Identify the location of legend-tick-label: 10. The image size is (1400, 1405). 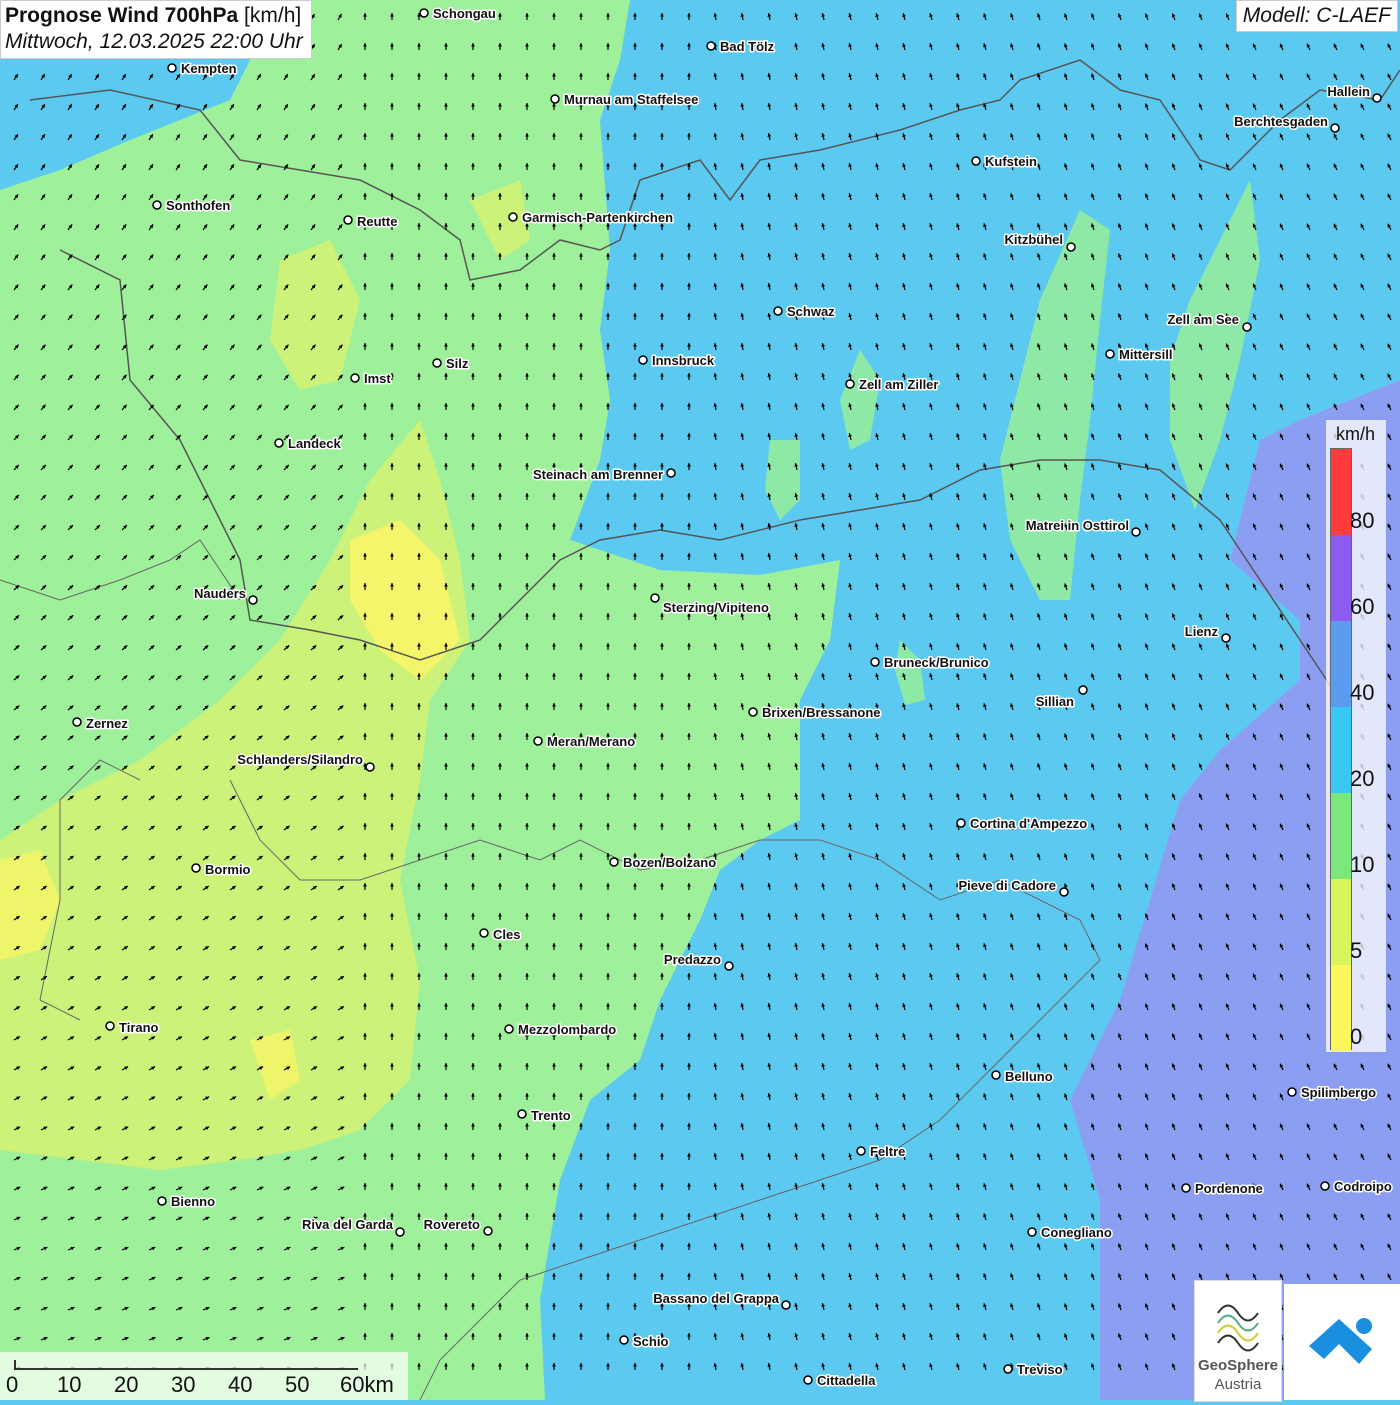
(1362, 864).